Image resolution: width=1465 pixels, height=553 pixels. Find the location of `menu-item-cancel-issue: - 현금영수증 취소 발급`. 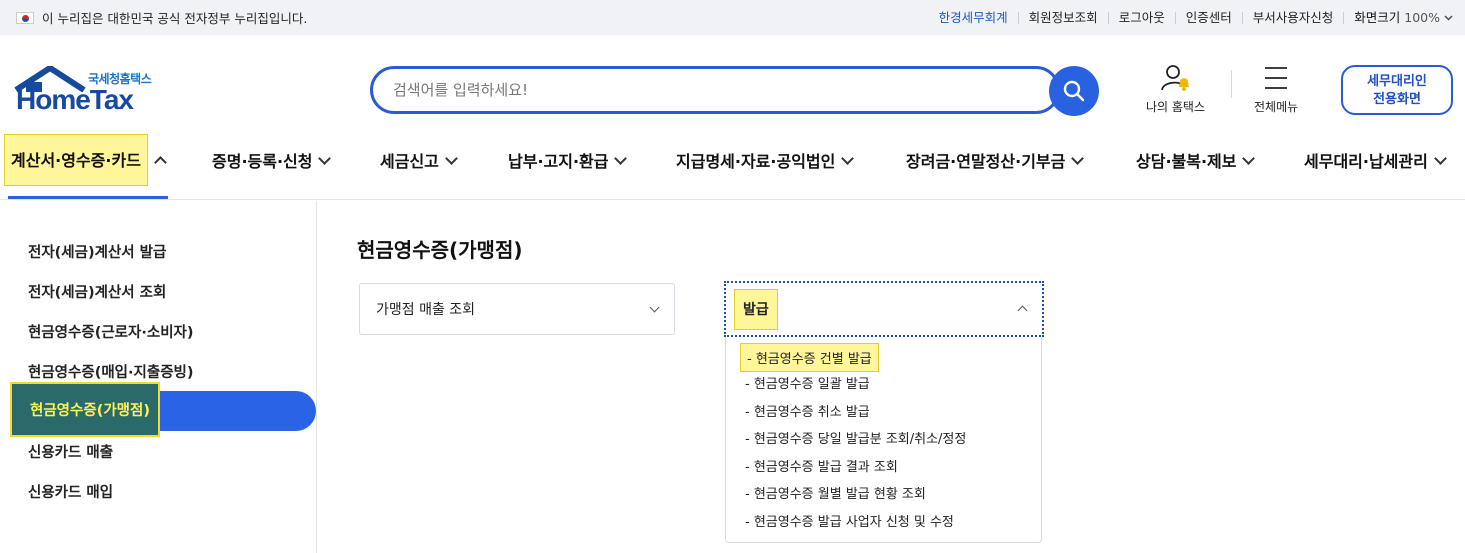

menu-item-cancel-issue: - 현금영수증 취소 발급 is located at coordinates (807, 410).